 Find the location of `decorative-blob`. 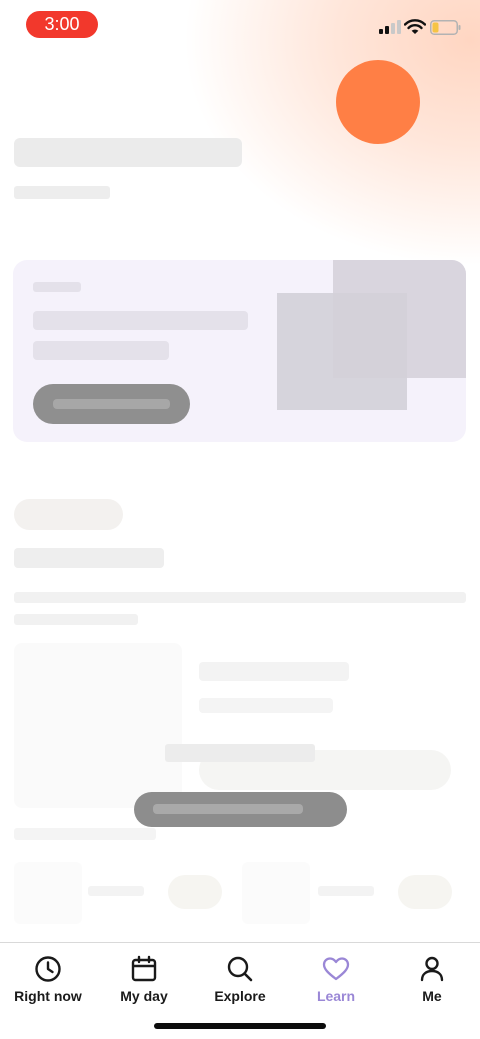

decorative-blob is located at coordinates (378, 102).